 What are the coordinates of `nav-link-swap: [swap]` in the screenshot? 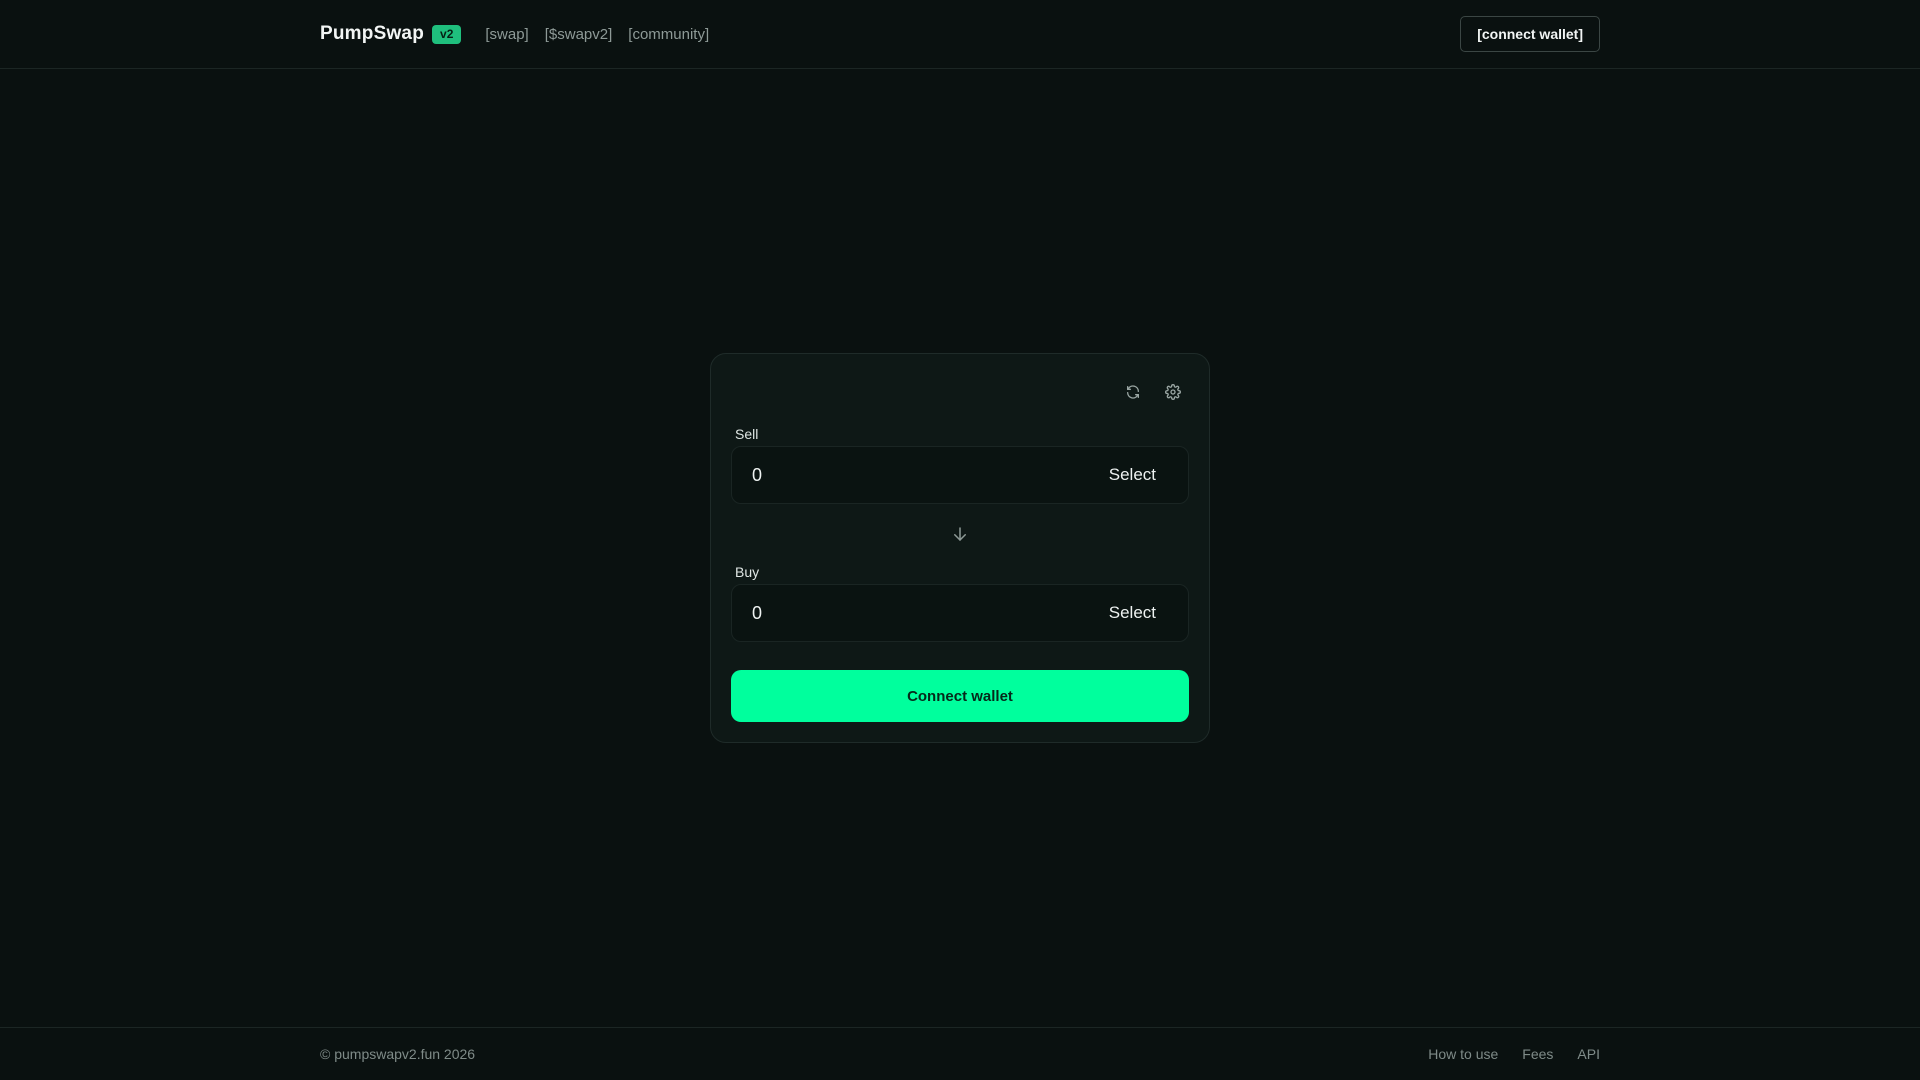 It's located at (506, 34).